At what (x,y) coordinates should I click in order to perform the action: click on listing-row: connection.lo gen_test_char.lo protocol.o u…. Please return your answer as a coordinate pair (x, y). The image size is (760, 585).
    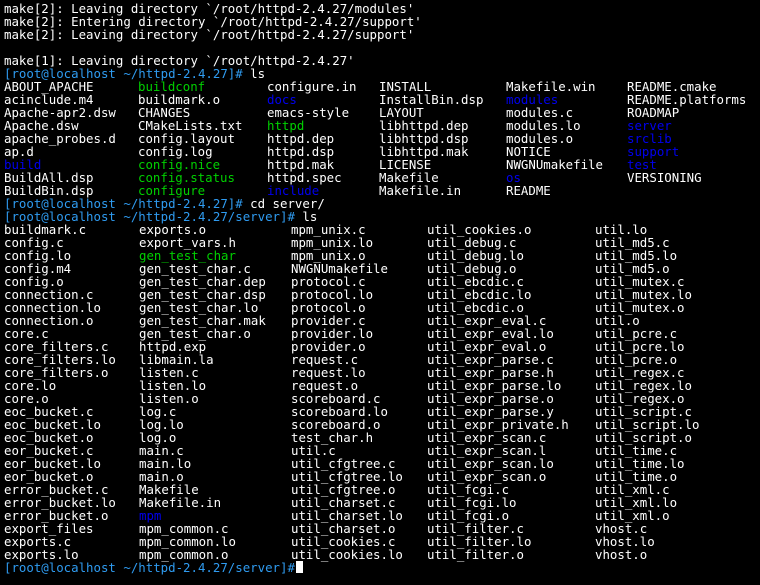
    Looking at the image, I should click on (380, 307).